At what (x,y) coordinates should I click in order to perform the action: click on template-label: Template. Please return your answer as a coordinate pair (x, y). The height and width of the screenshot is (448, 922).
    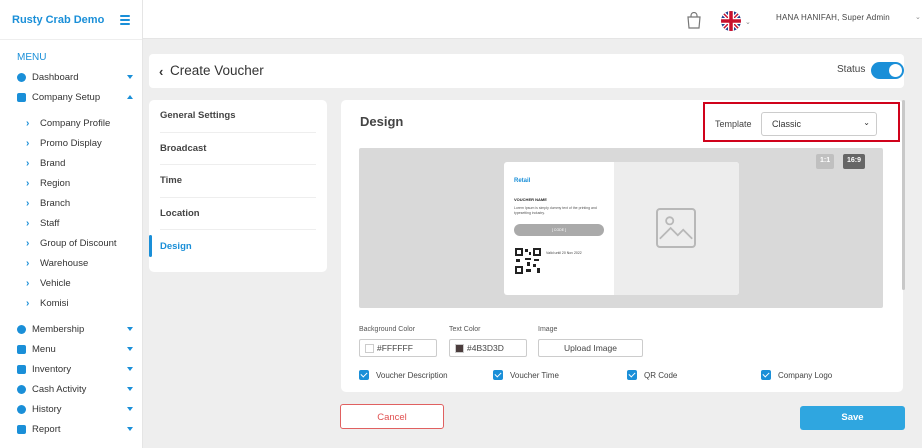
    Looking at the image, I should click on (733, 124).